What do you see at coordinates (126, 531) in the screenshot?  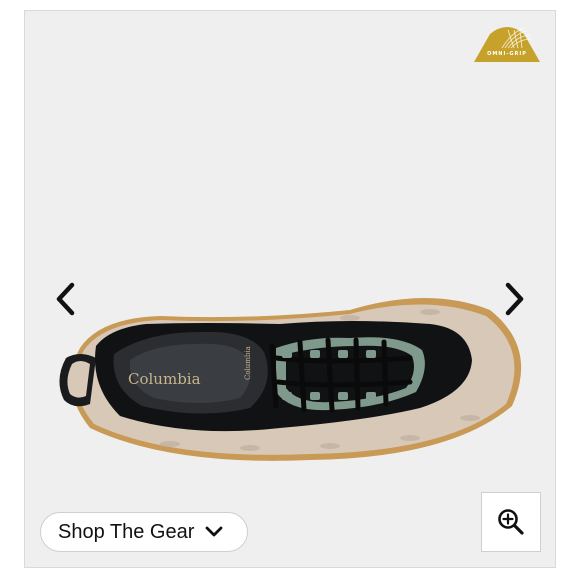 I see `shop-the-gear-label: Shop The Gear` at bounding box center [126, 531].